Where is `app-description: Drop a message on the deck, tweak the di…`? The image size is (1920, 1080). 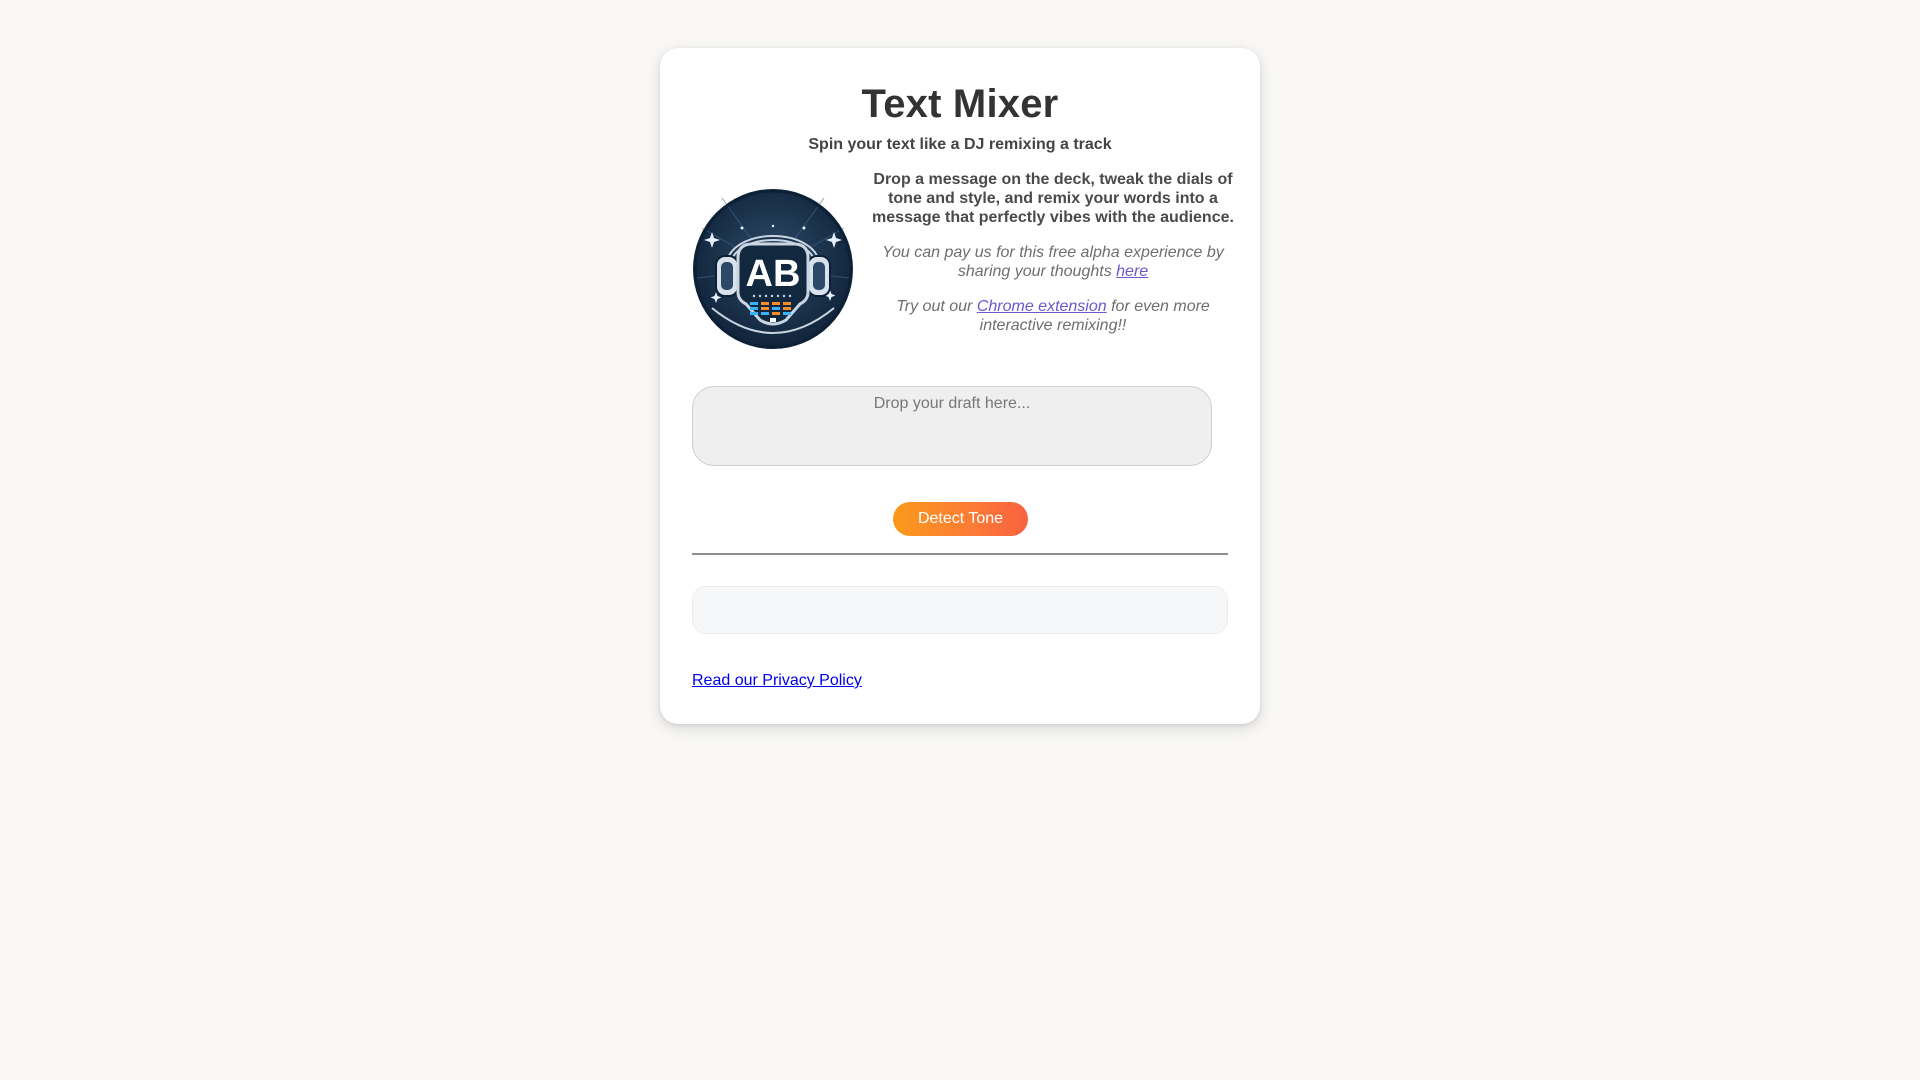 app-description: Drop a message on the deck, tweak the di… is located at coordinates (1053, 198).